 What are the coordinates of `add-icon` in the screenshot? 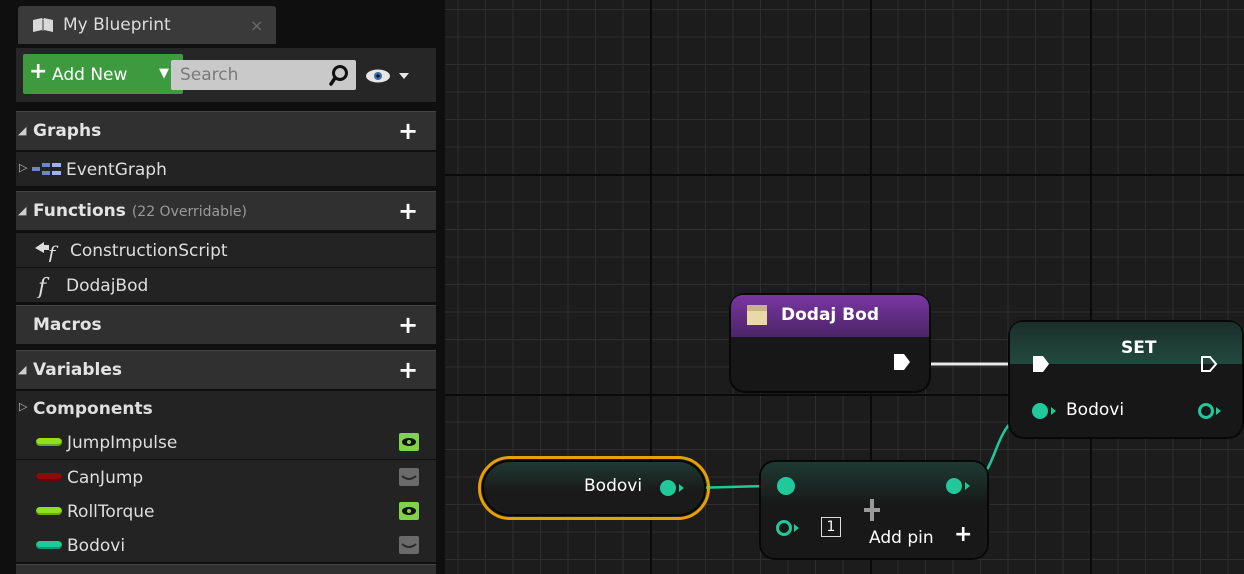 It's located at (872, 510).